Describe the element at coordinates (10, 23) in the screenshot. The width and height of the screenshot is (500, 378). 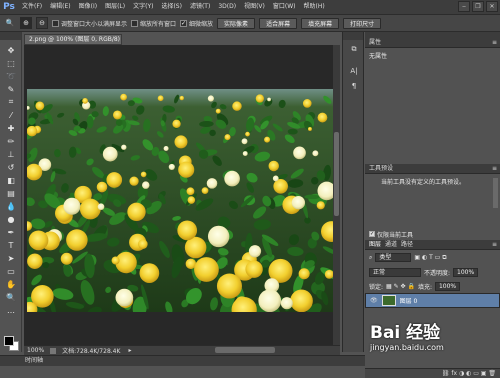
I see `zoom-tool-preset-icon: 🔍` at that location.